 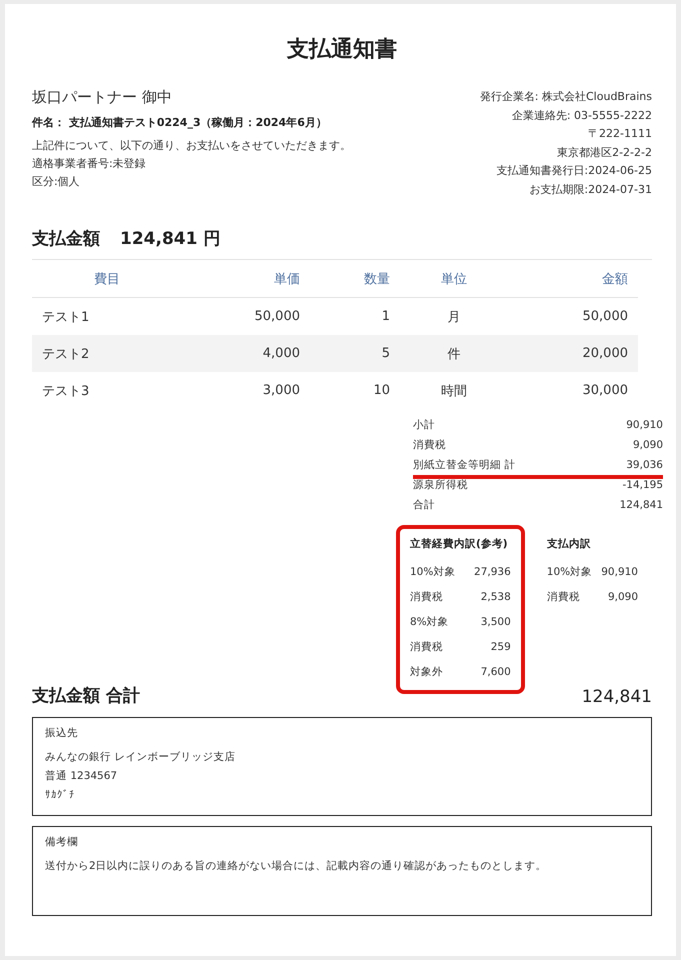 What do you see at coordinates (573, 279) in the screenshot?
I see `column-header: 金額` at bounding box center [573, 279].